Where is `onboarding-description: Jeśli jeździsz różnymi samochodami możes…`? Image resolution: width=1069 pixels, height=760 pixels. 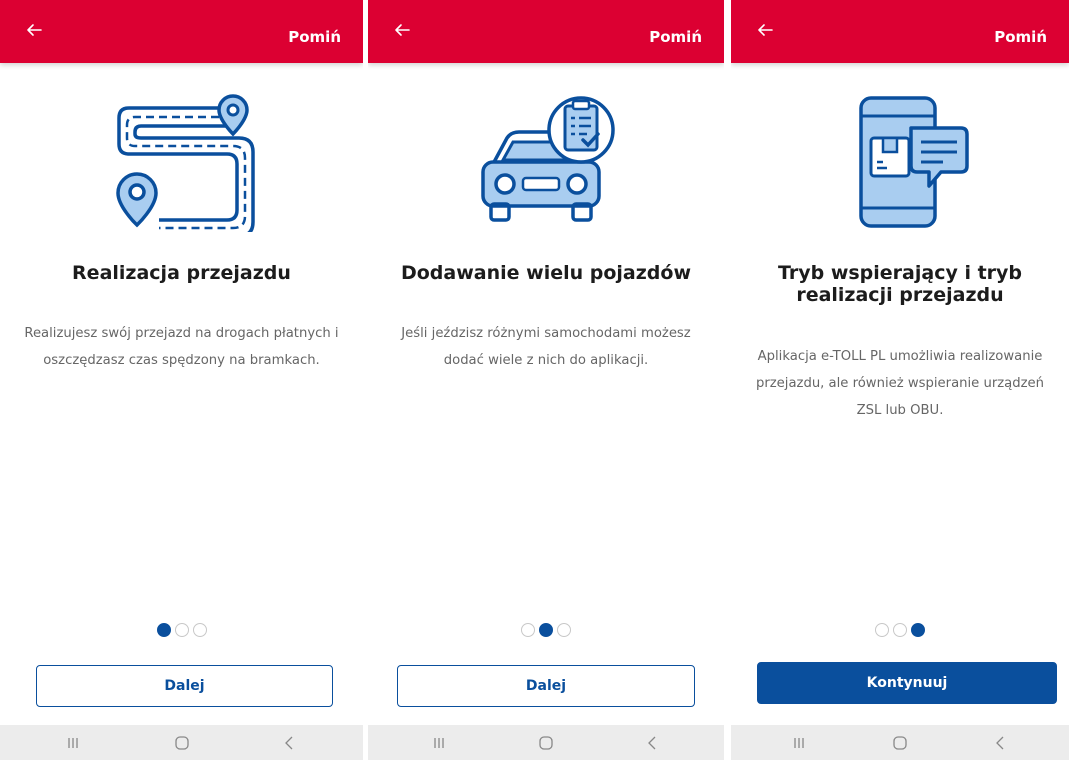
onboarding-description: Jeśli jeździsz różnymi samochodami możes… is located at coordinates (546, 347).